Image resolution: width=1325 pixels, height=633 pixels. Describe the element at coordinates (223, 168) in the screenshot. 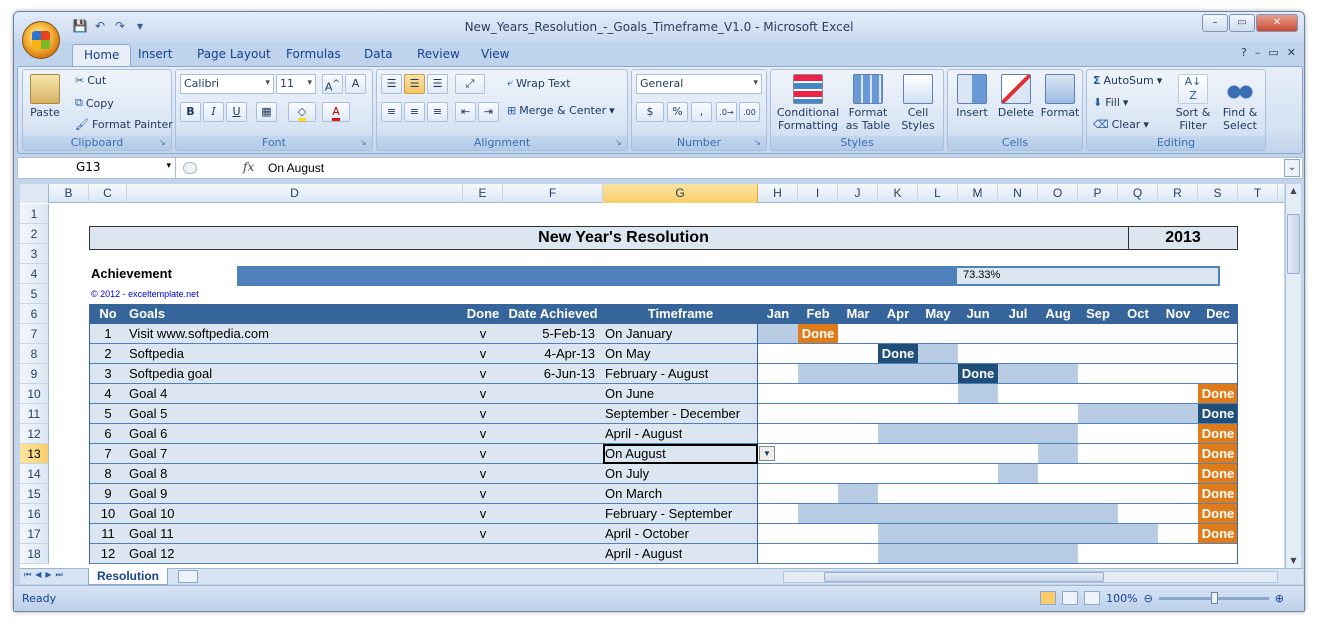

I see `insert-function: fx` at that location.